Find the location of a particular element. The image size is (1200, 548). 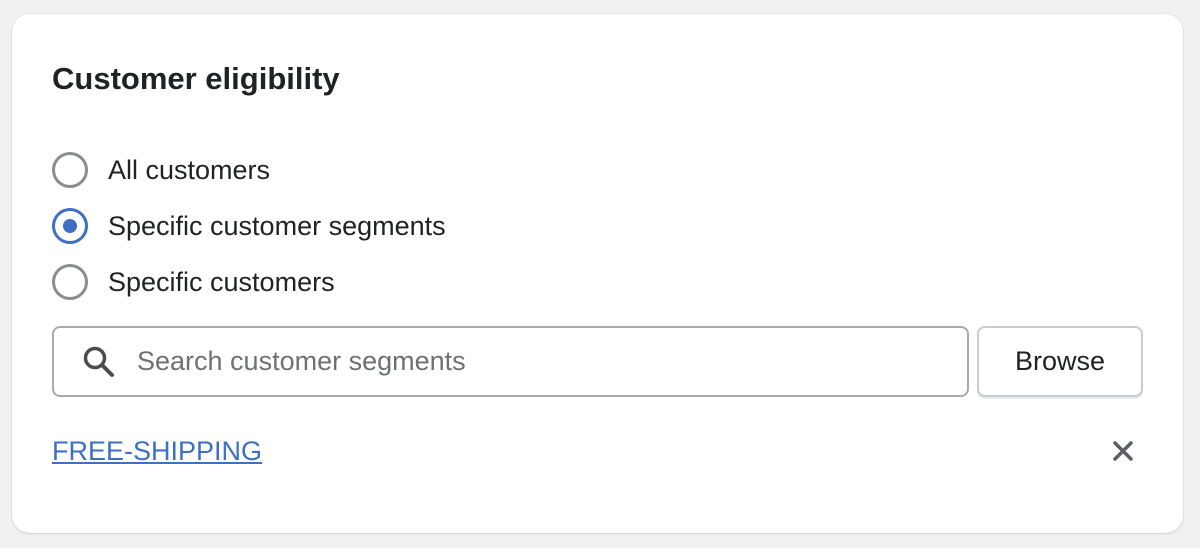

radio-option-specific-segments: Specific customer segments is located at coordinates (249, 226).